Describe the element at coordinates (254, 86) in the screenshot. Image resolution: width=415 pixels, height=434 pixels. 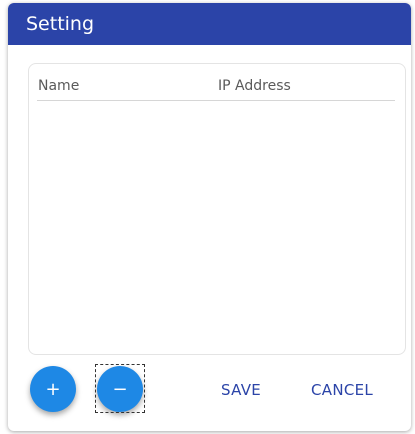
I see `column-header-ip-address: IP Address` at that location.